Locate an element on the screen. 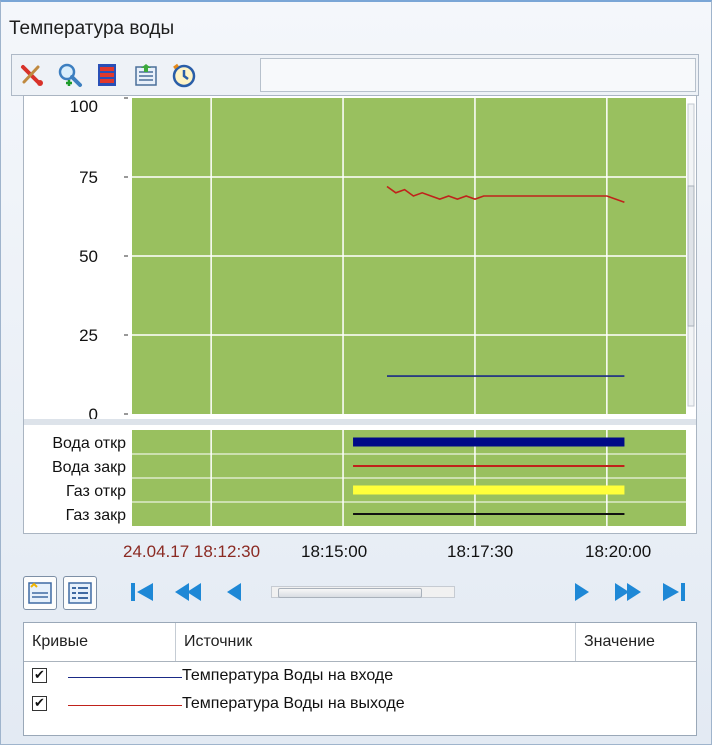 This screenshot has width=712, height=745. column-header-value: Значение is located at coordinates (637, 642).